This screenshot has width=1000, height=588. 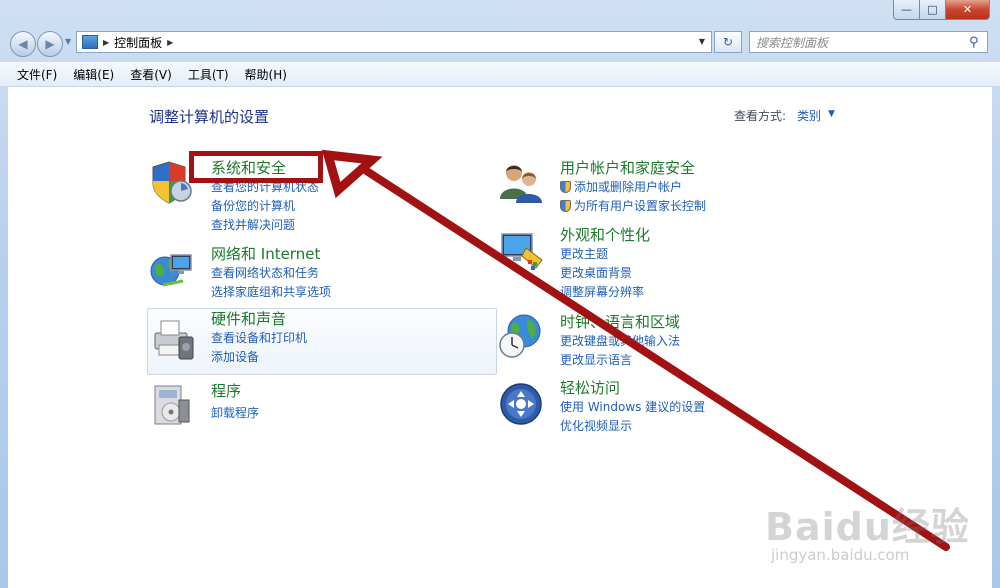 I want to click on category-appearance: 外观和个性化 更改主题 更改桌面背景 调整屏幕分辨率, so click(x=673, y=261).